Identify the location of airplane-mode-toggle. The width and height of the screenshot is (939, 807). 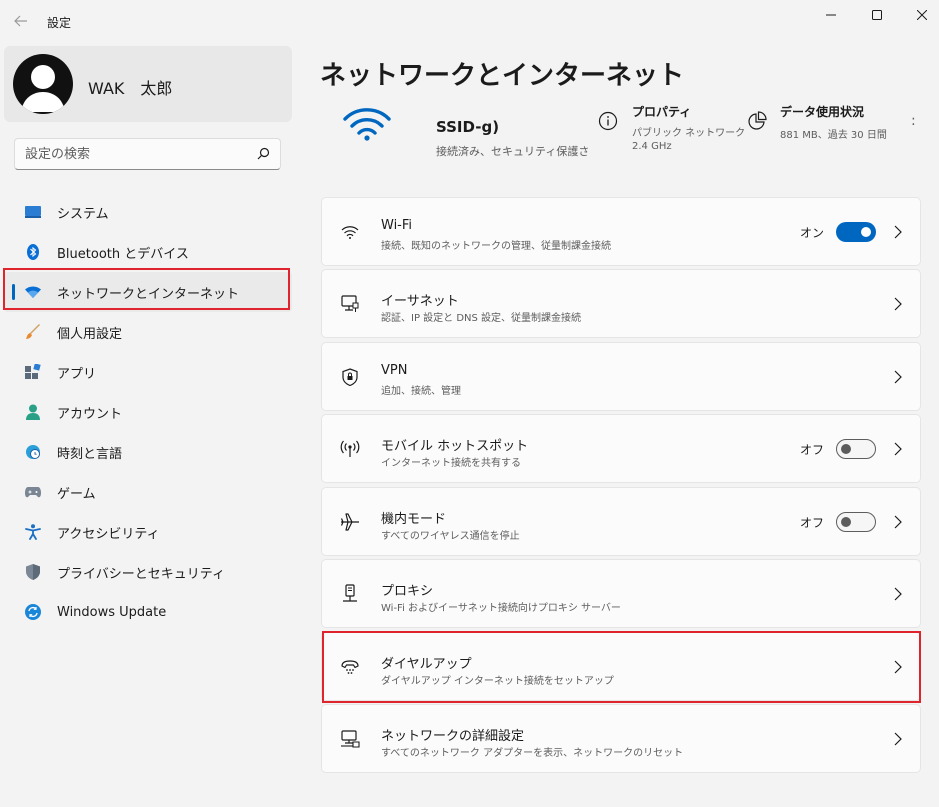
(856, 522).